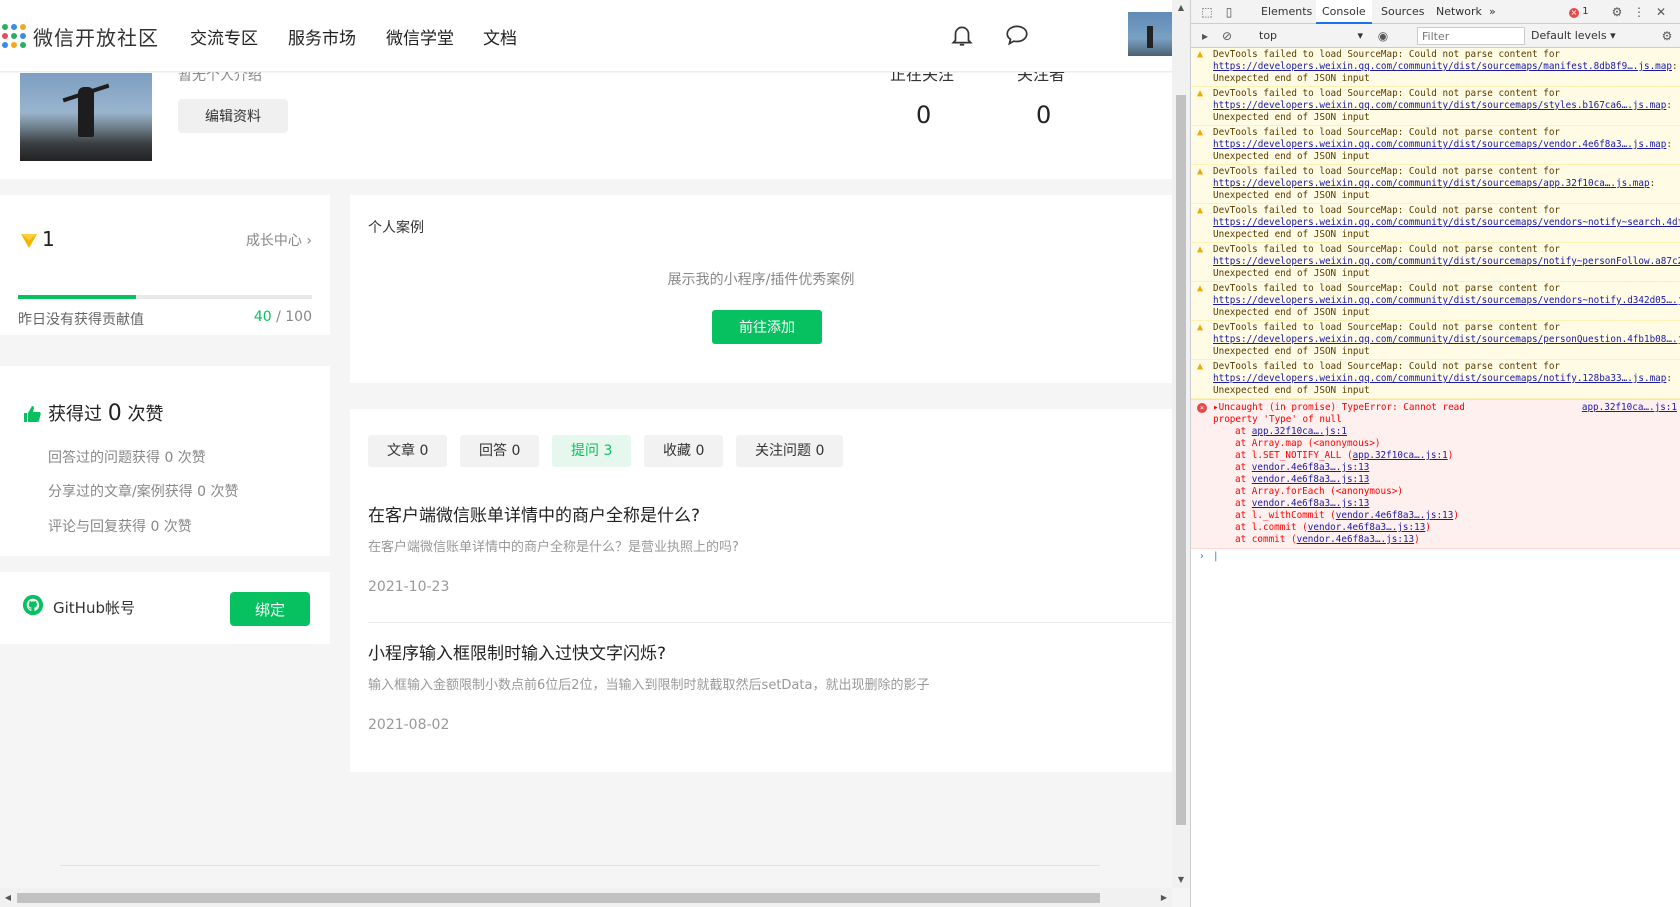  I want to click on scroll-right-arrow-icon: ▶, so click(1164, 897).